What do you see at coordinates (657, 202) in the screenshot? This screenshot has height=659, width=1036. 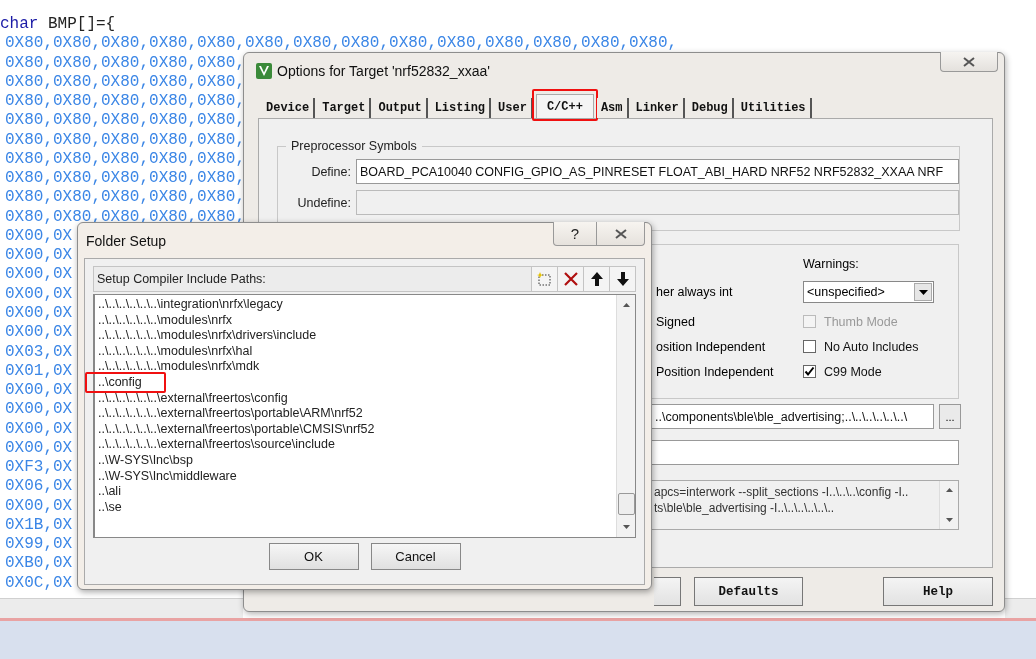 I see `undefine-field` at bounding box center [657, 202].